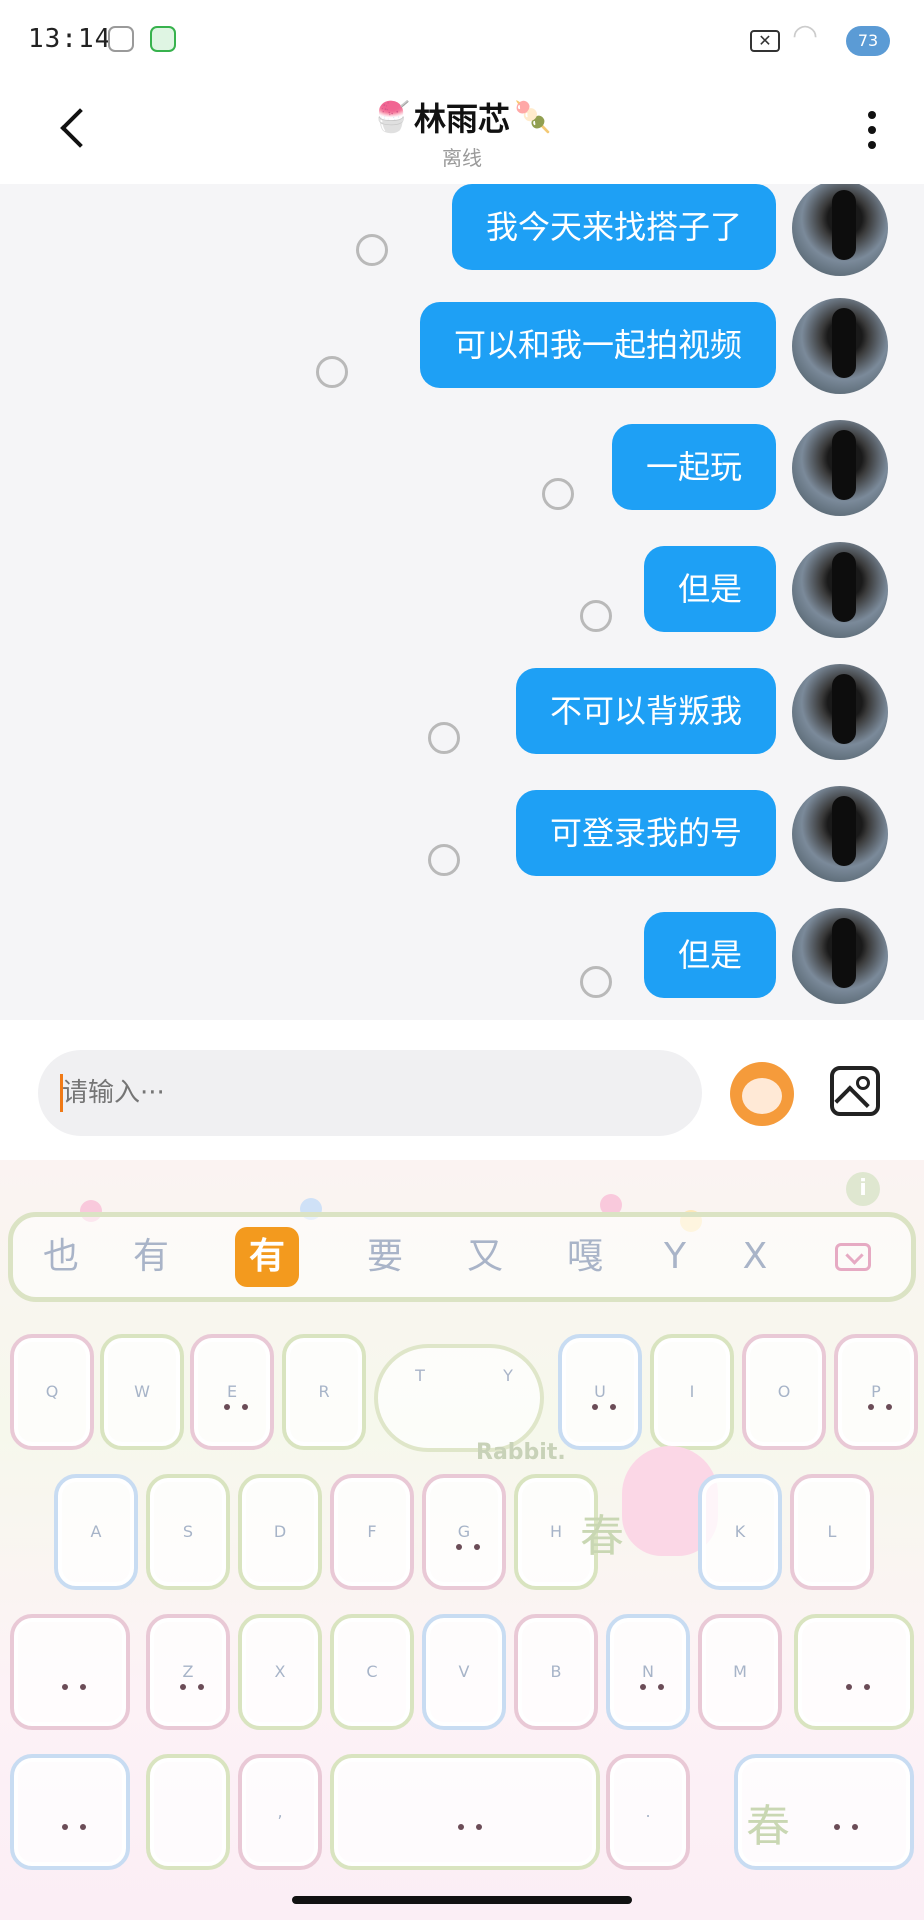  What do you see at coordinates (508, 1375) in the screenshot?
I see `key-y-label: Y` at bounding box center [508, 1375].